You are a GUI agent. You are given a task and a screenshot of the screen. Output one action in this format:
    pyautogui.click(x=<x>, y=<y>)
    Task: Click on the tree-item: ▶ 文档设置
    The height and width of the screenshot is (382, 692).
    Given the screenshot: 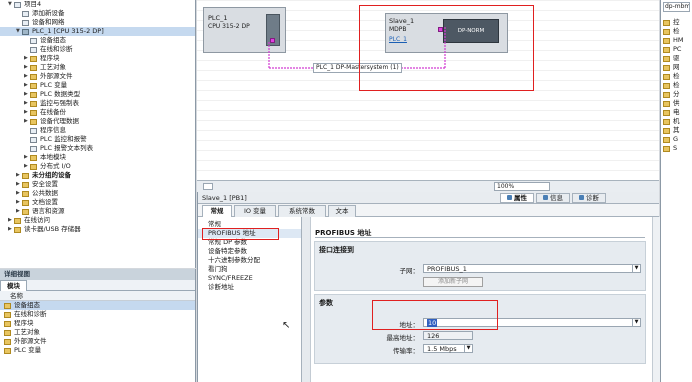 What is the action you would take?
    pyautogui.click(x=97, y=202)
    